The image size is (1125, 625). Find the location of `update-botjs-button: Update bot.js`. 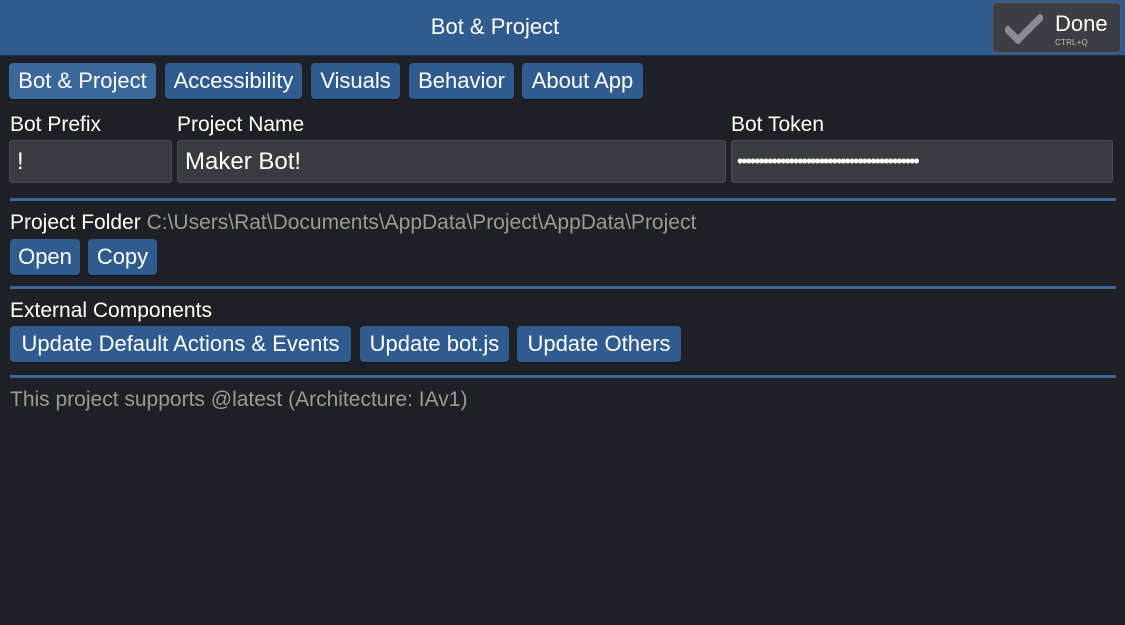

update-botjs-button: Update bot.js is located at coordinates (434, 344).